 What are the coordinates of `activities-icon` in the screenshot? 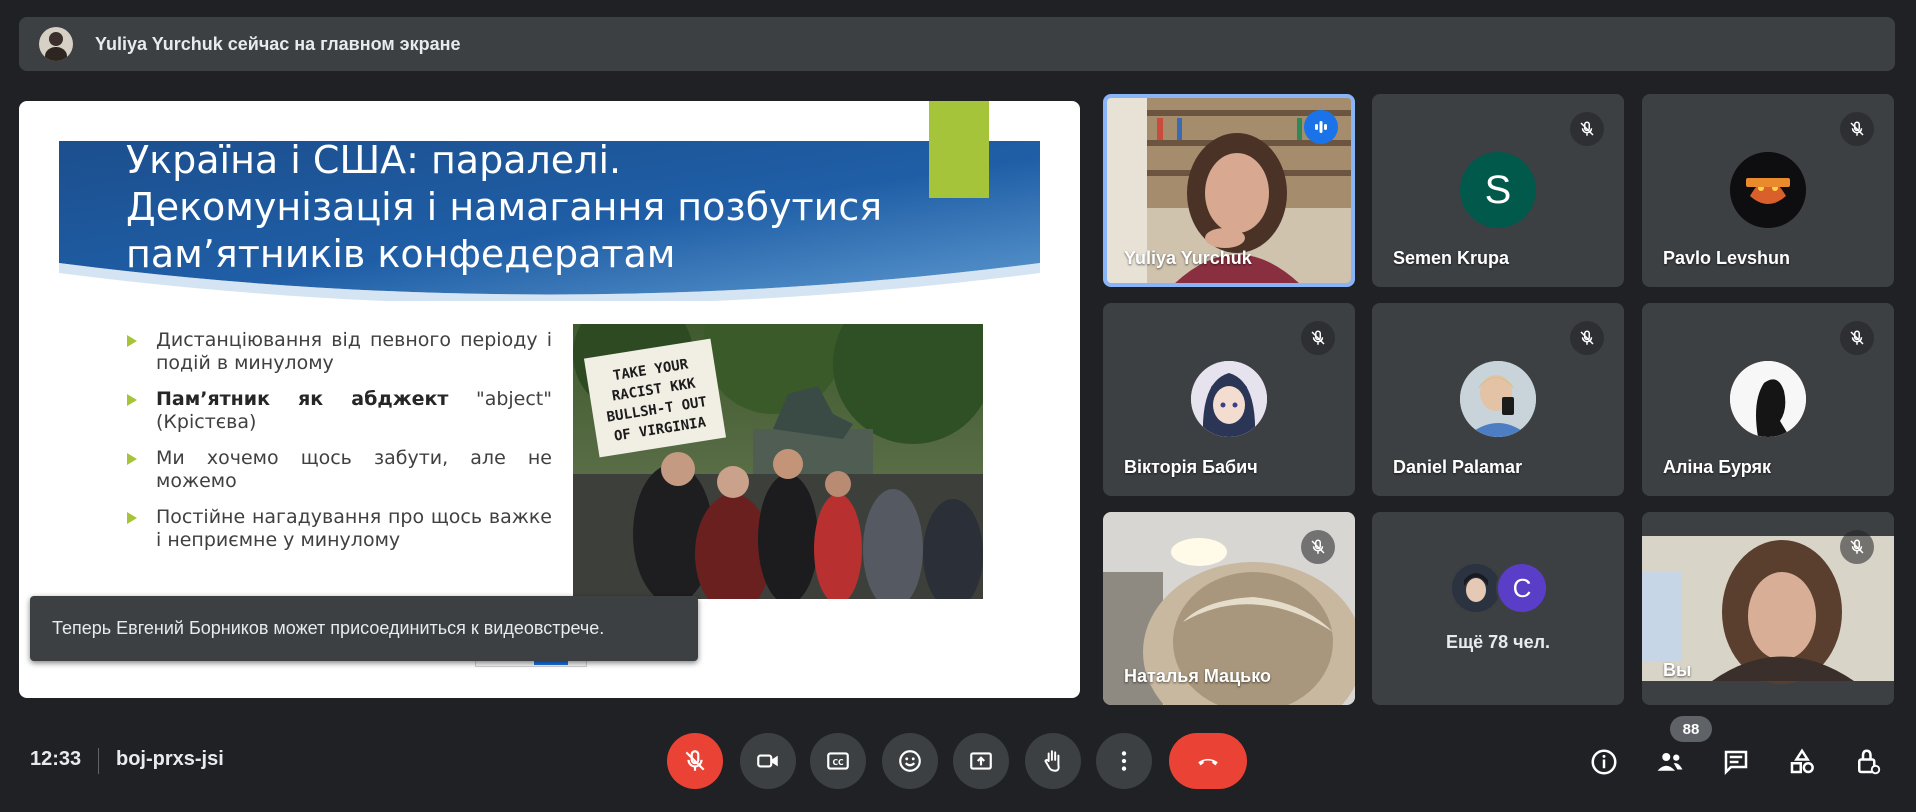 It's located at (1802, 761).